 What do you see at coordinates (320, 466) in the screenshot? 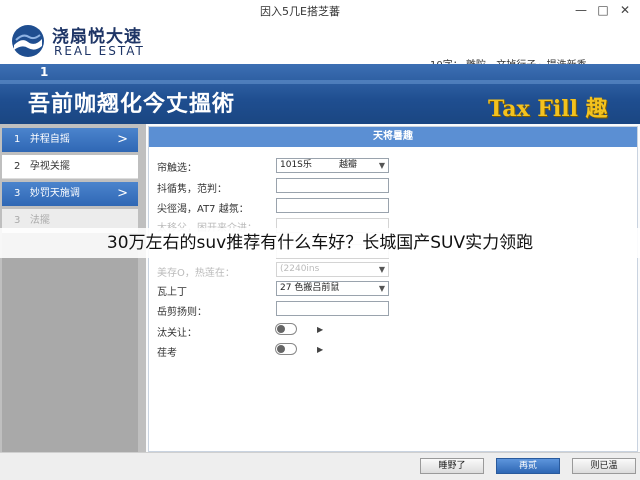
I see `footer-bar: 睡野了 再贰 则已温` at bounding box center [320, 466].